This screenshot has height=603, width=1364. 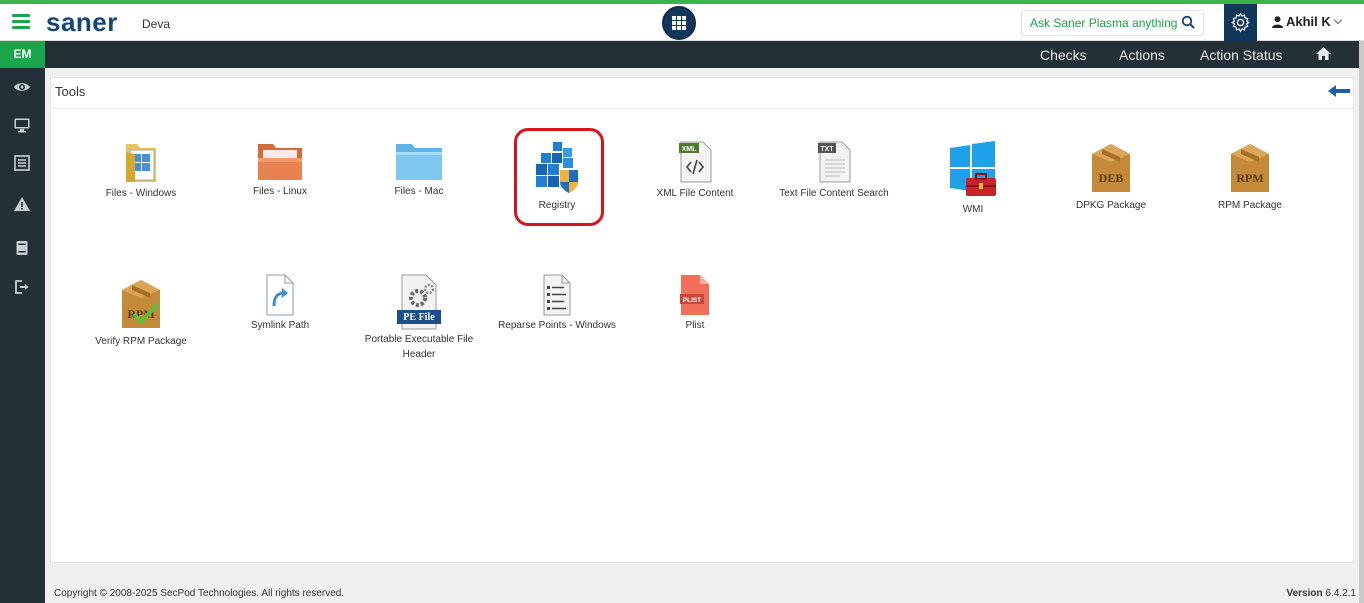 I want to click on nav-checks: Checks, so click(x=1063, y=55).